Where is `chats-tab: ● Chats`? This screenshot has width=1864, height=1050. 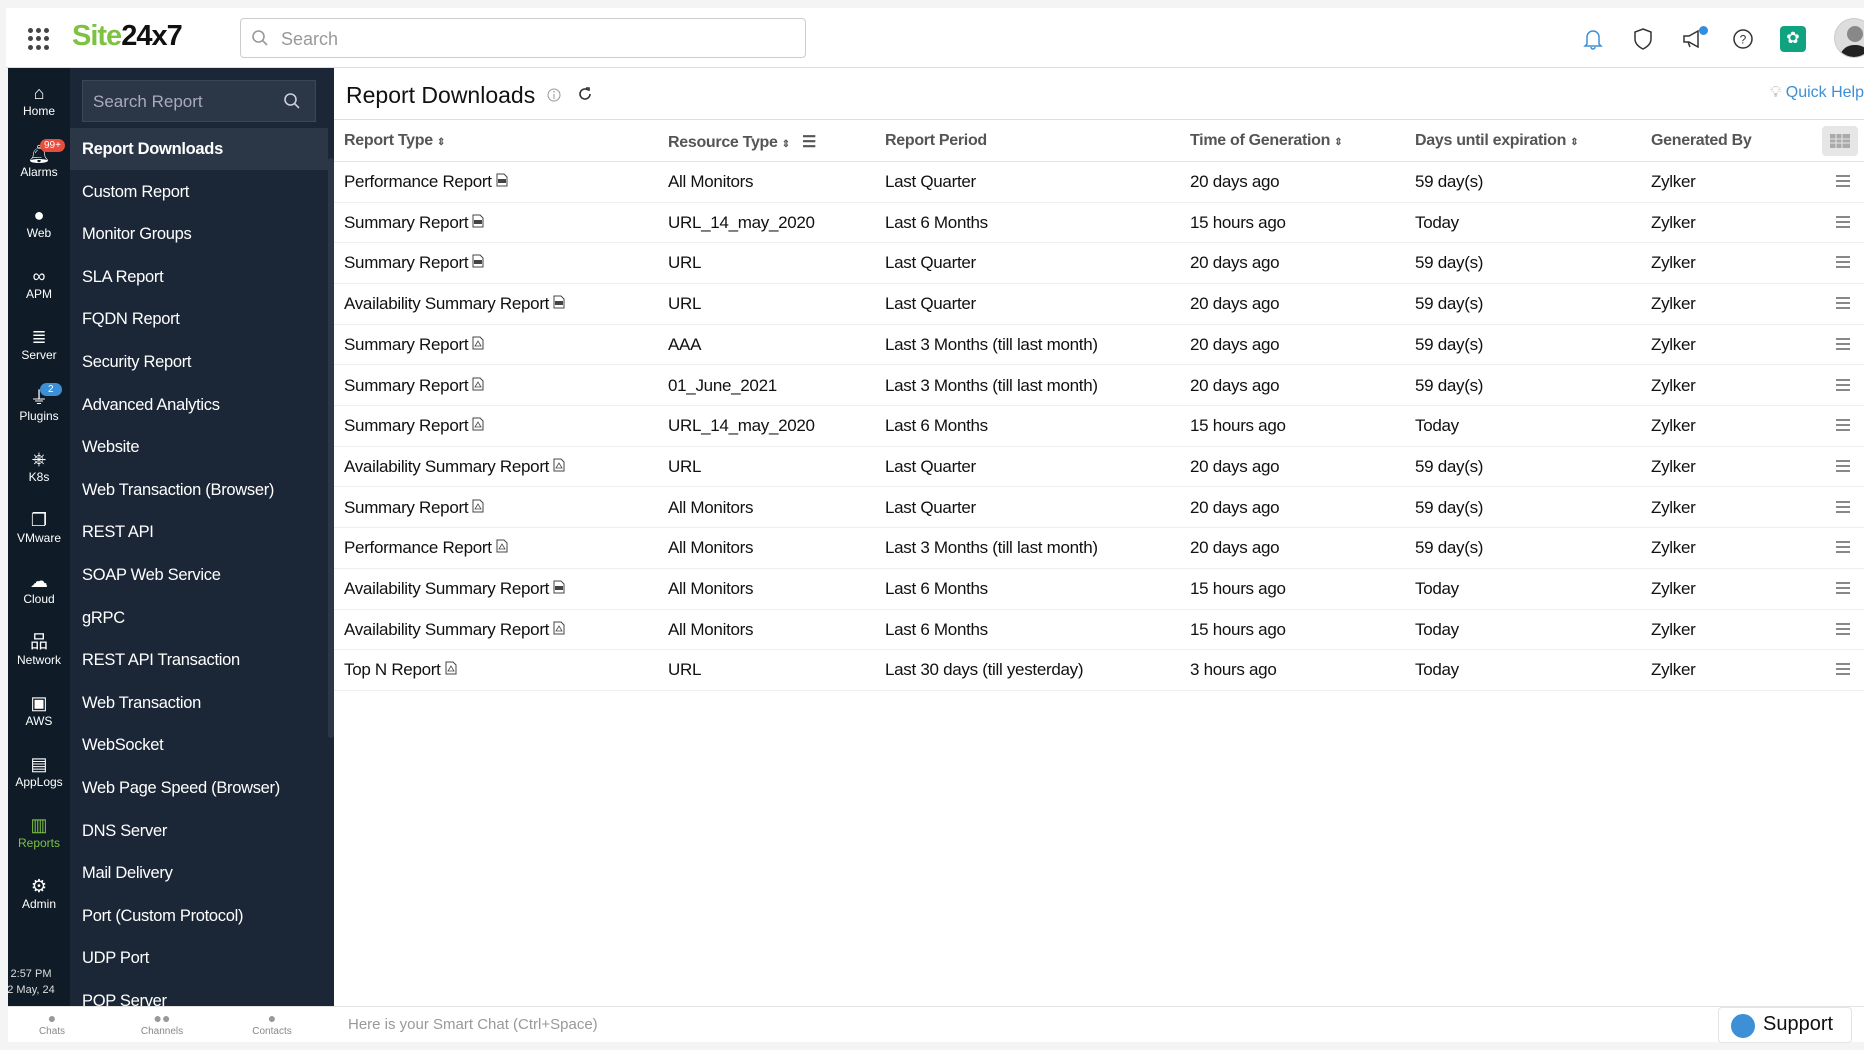
chats-tab: ● Chats is located at coordinates (52, 1023).